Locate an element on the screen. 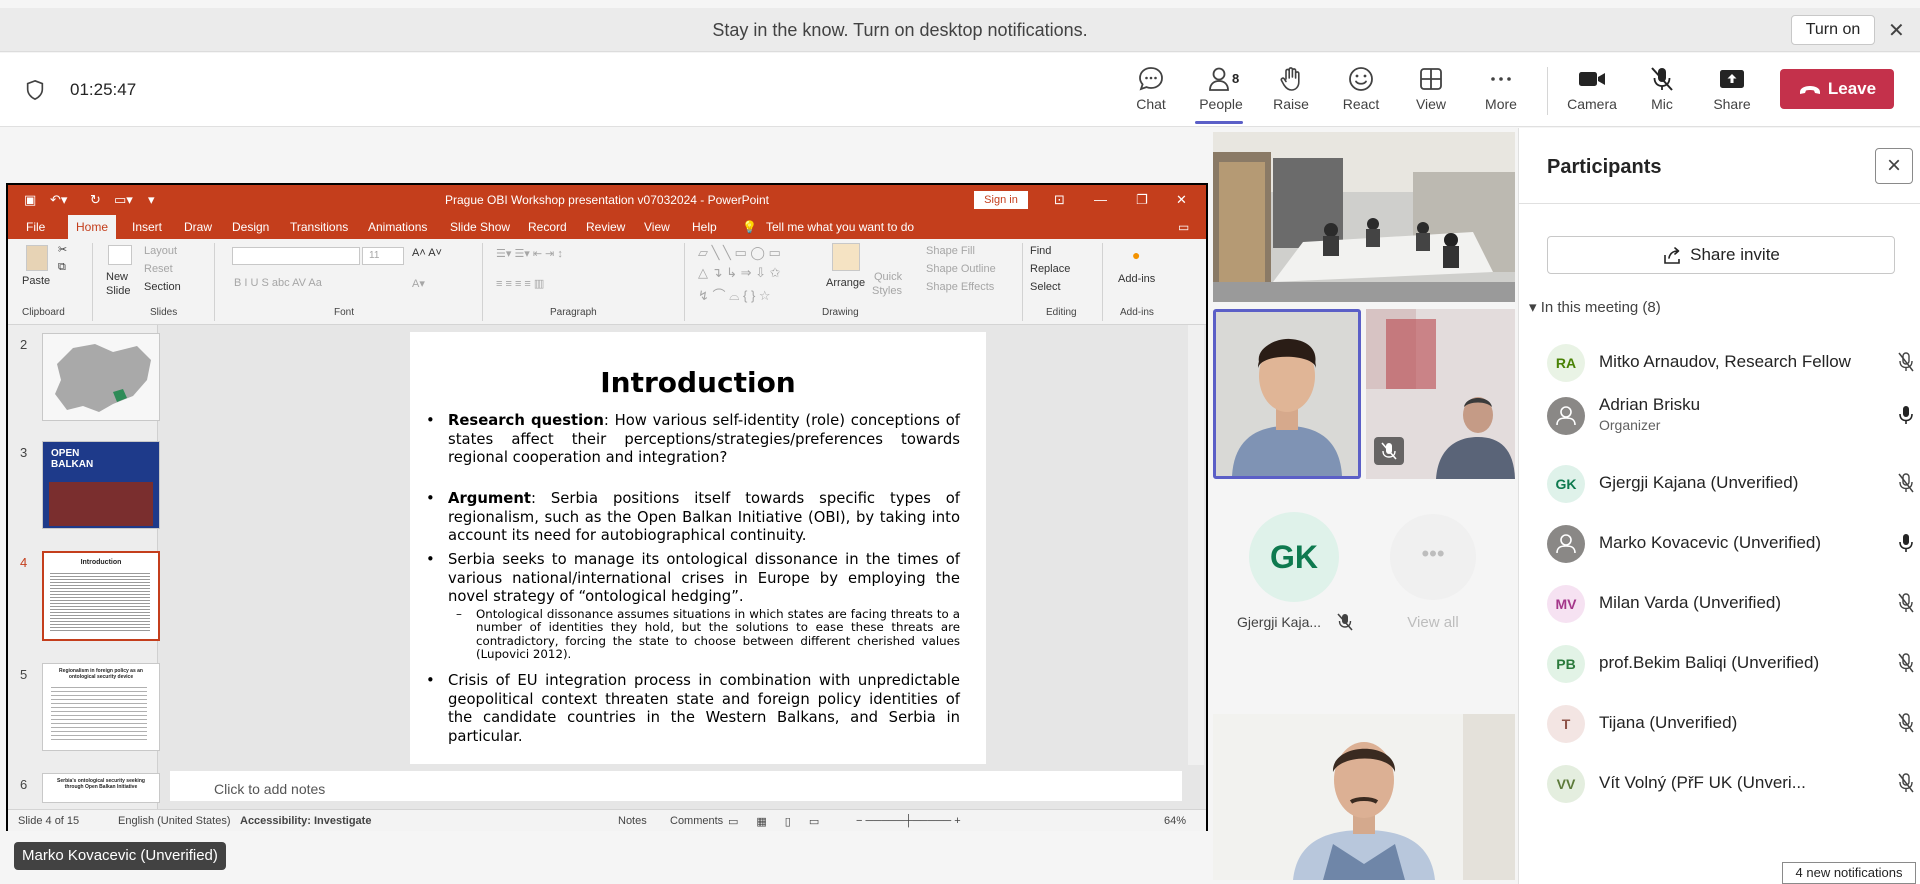  ppt-close-icon: ✕ is located at coordinates (1181, 199).